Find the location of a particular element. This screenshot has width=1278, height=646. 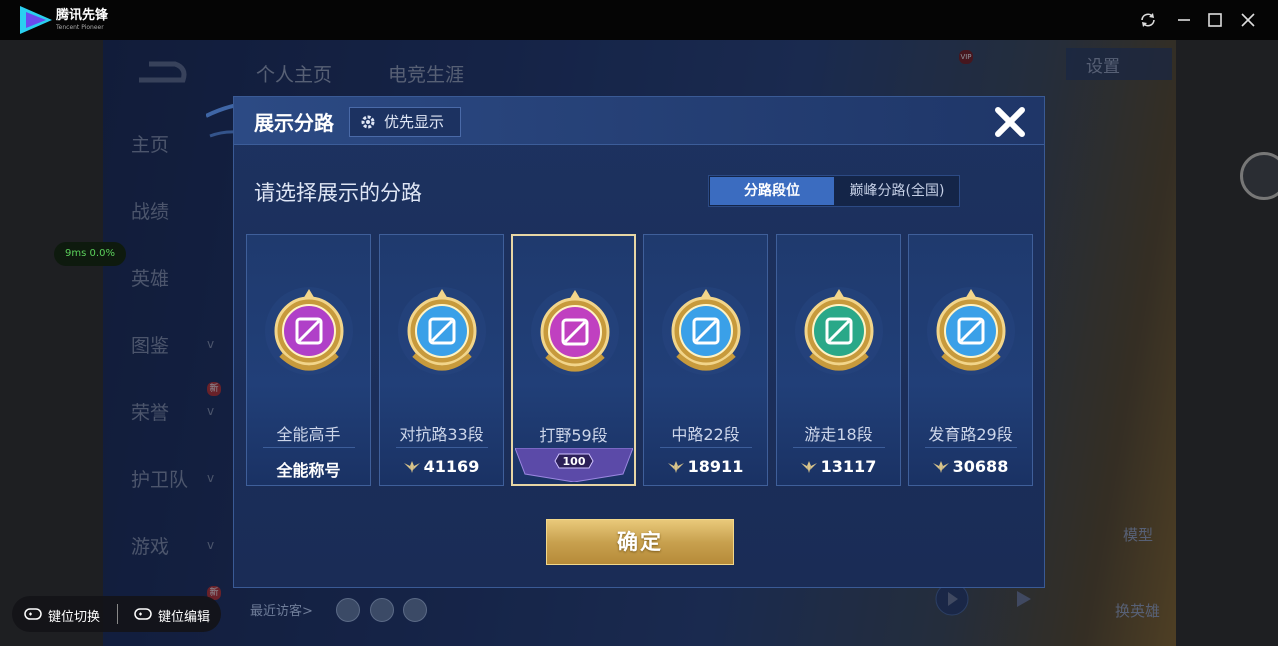

close-icon is located at coordinates (1010, 122).